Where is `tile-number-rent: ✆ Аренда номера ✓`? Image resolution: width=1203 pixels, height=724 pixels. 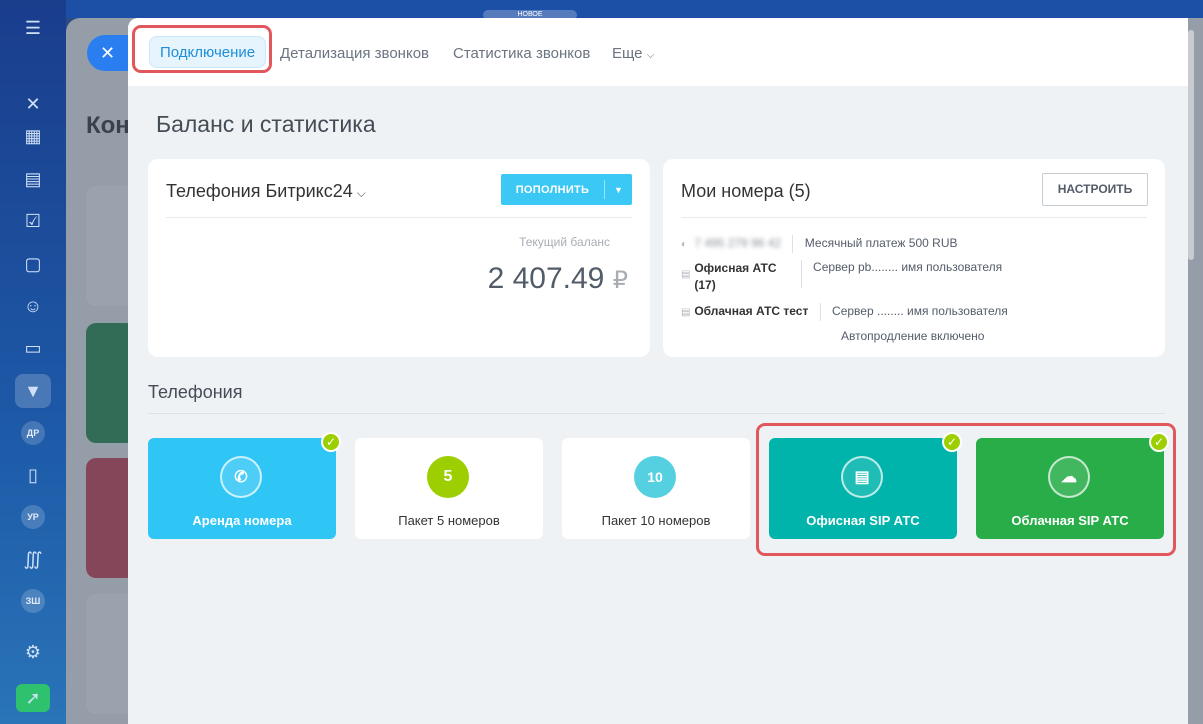
tile-number-rent: ✆ Аренда номера ✓ is located at coordinates (244, 485).